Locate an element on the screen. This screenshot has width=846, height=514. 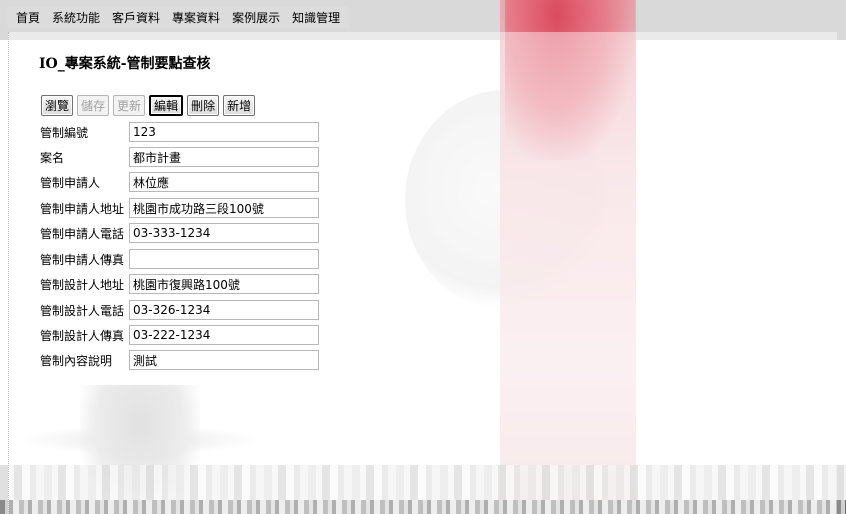
field-label: 管制申請人 is located at coordinates (70, 183).